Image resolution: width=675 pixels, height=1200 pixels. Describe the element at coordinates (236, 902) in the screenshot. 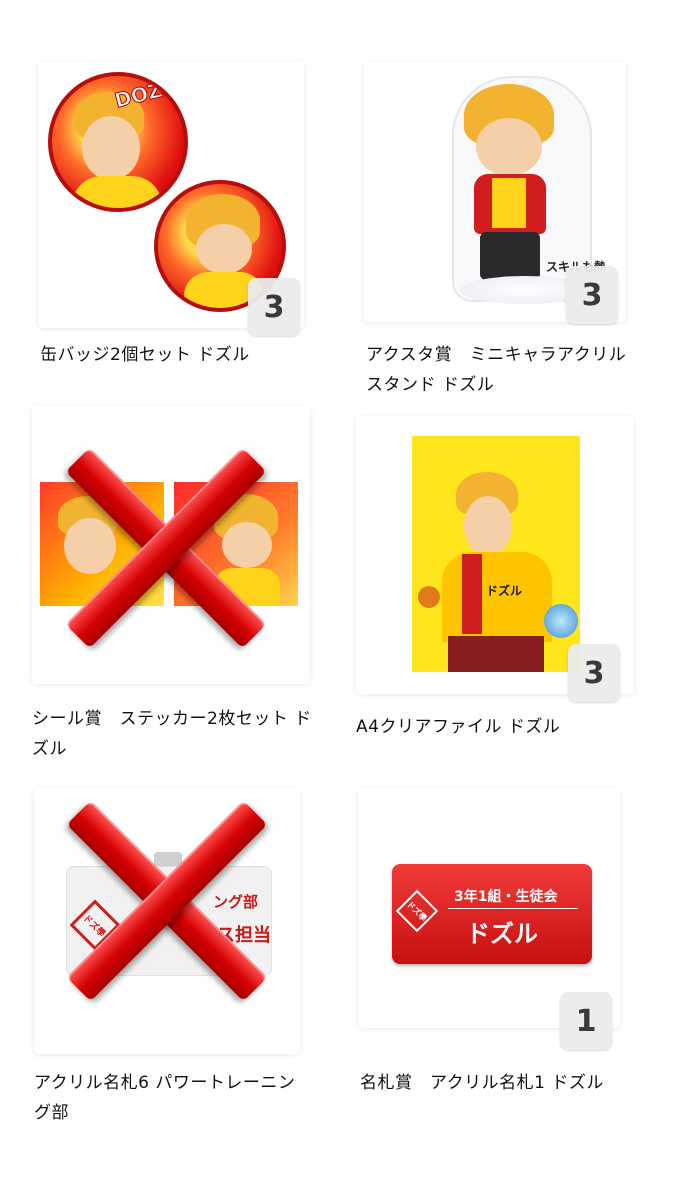

I see `nameplate-line-1: ング部` at that location.